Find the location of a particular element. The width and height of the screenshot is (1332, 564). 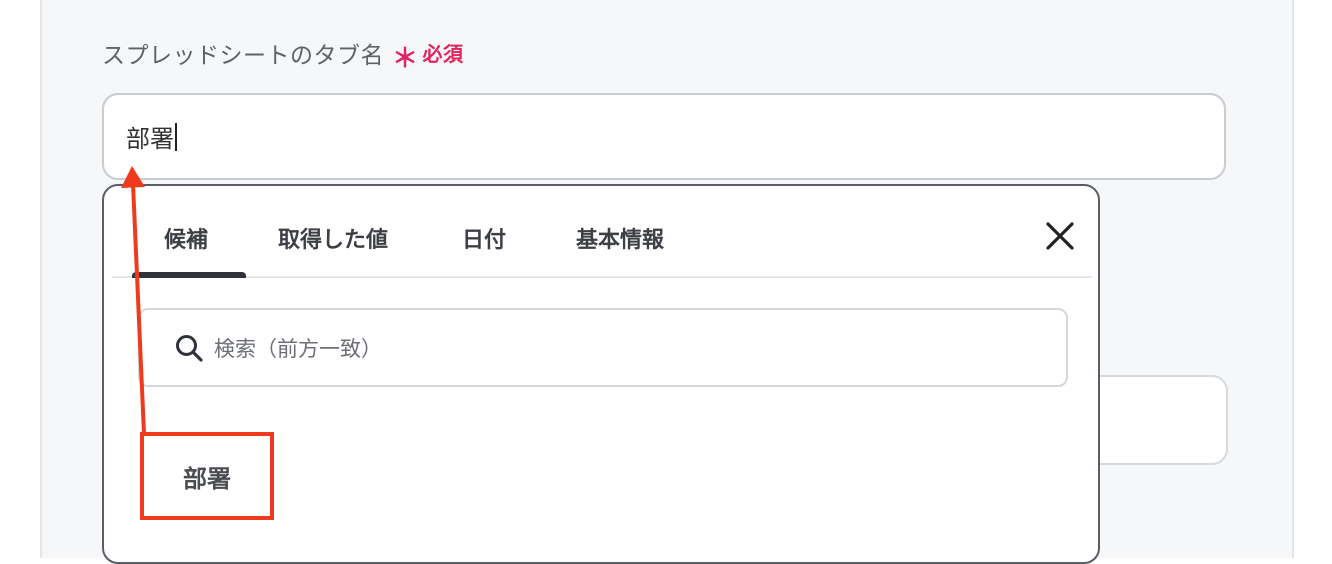

field-label: スプレッドシートのタブ名 ＊ 必須 is located at coordinates (283, 54).